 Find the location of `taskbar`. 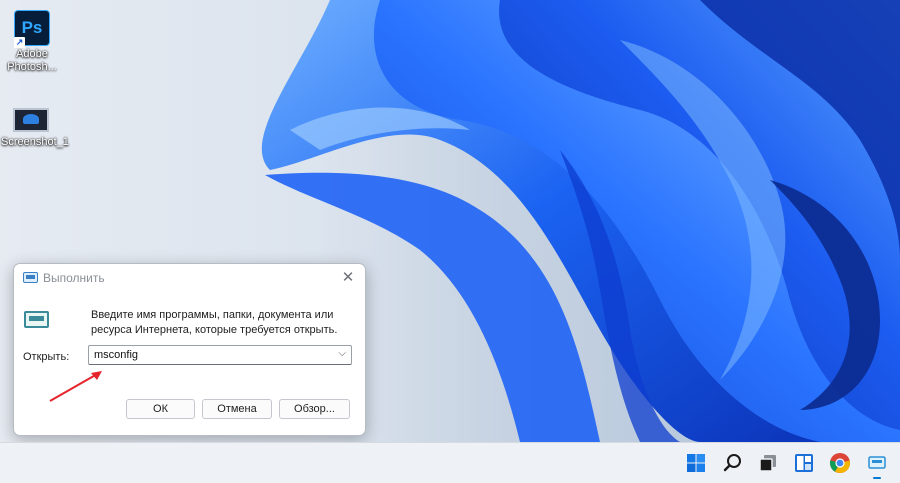

taskbar is located at coordinates (450, 462).